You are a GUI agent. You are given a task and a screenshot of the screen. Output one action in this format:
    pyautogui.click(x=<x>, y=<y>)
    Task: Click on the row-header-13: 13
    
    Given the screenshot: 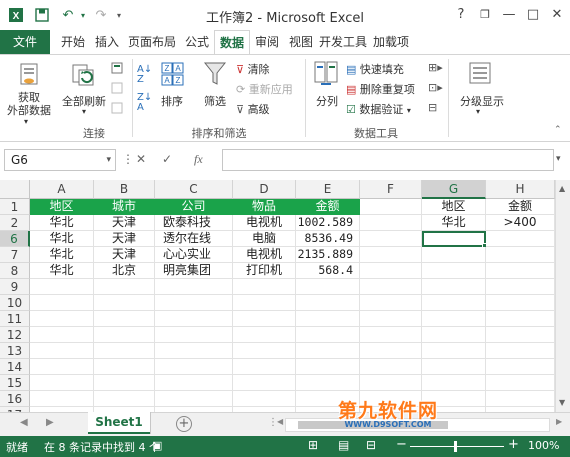 What is the action you would take?
    pyautogui.click(x=15, y=351)
    